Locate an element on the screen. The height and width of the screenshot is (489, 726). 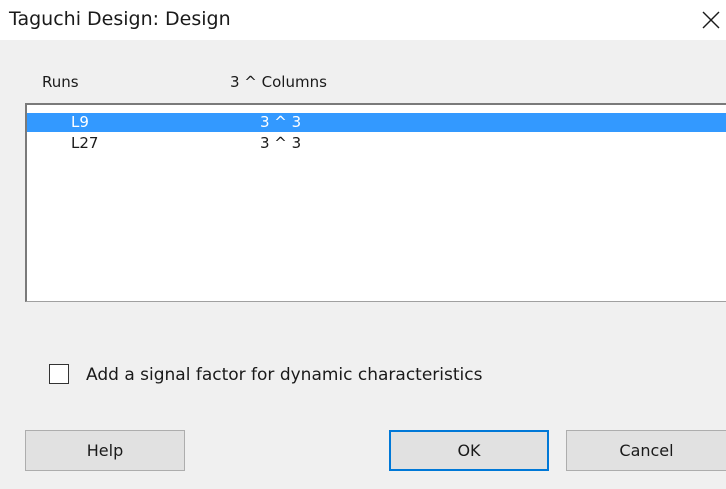
cancel-button: Cancel is located at coordinates (646, 450).